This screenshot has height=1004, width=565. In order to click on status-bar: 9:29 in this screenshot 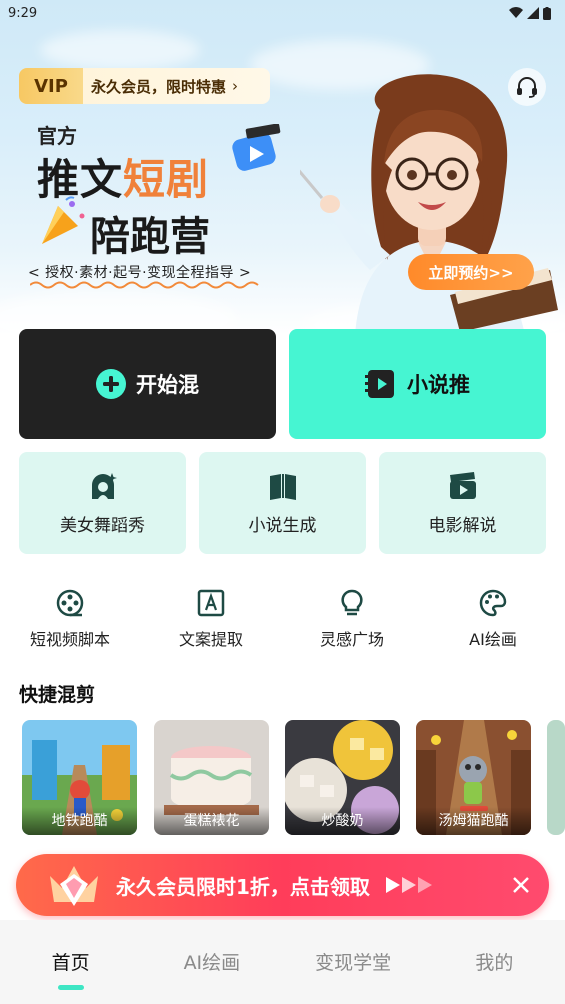, I will do `click(282, 13)`.